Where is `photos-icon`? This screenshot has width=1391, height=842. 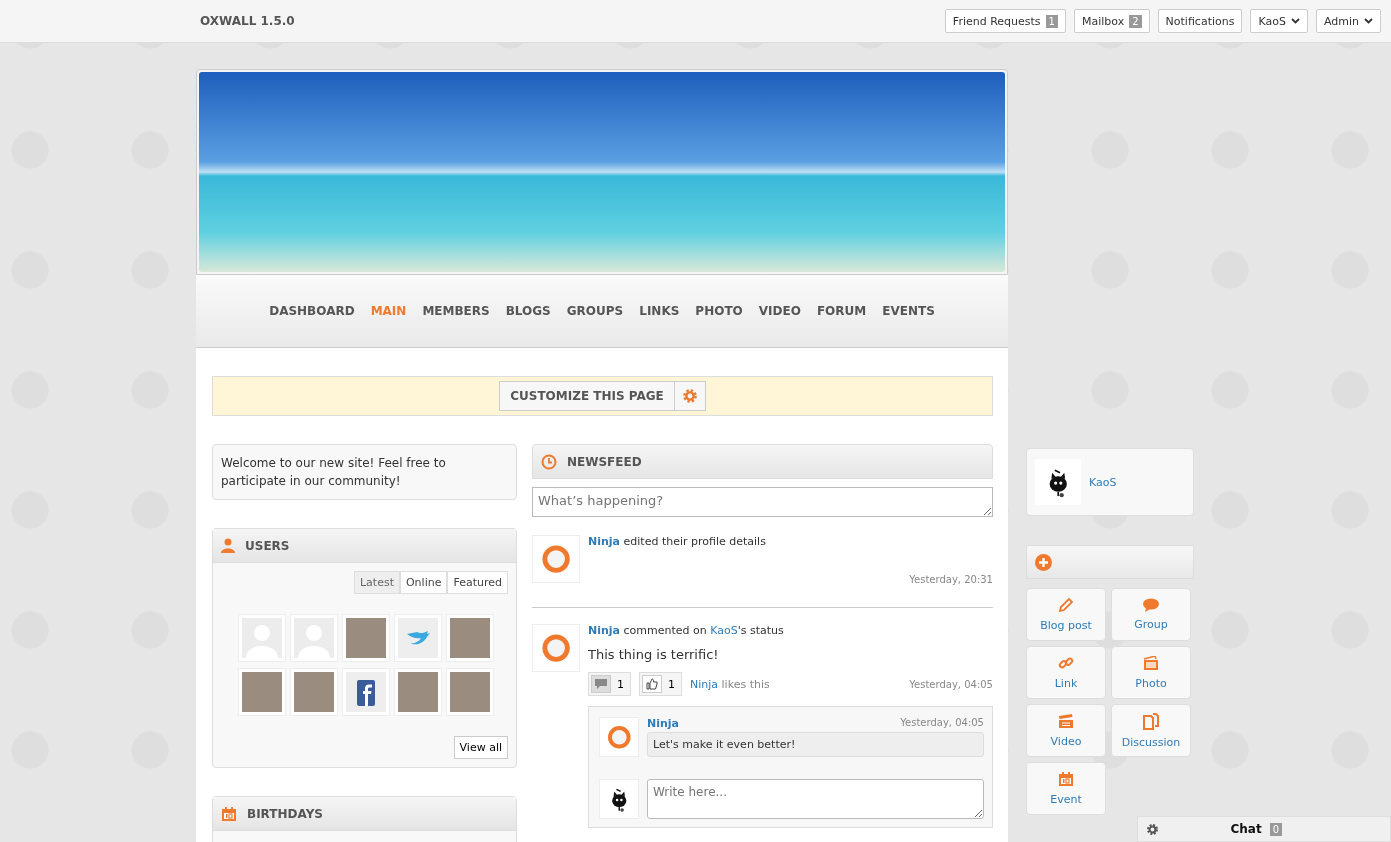
photos-icon is located at coordinates (1151, 663).